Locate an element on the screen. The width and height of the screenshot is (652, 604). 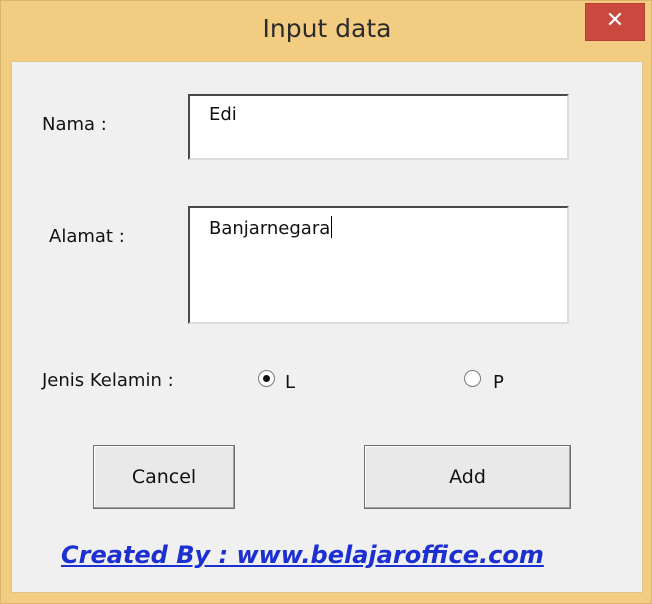
cancel-button: Cancel is located at coordinates (164, 477).